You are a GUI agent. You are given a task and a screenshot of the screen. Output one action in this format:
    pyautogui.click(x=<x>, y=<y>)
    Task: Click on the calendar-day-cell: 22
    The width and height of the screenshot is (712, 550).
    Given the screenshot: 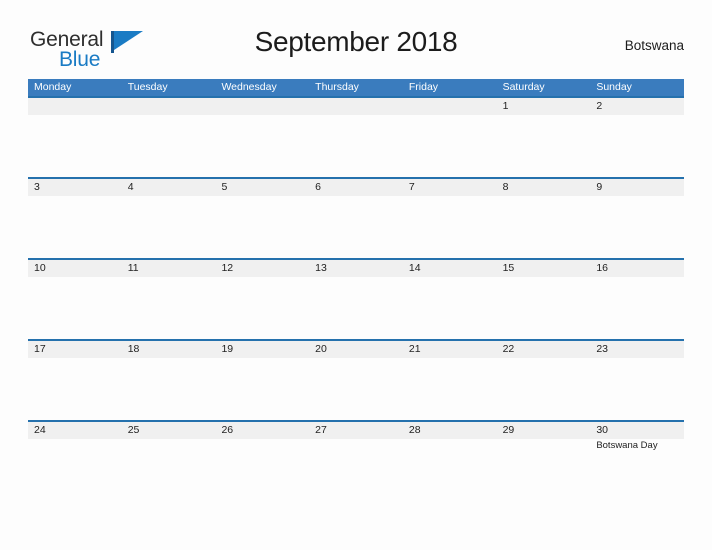 What is the action you would take?
    pyautogui.click(x=544, y=380)
    